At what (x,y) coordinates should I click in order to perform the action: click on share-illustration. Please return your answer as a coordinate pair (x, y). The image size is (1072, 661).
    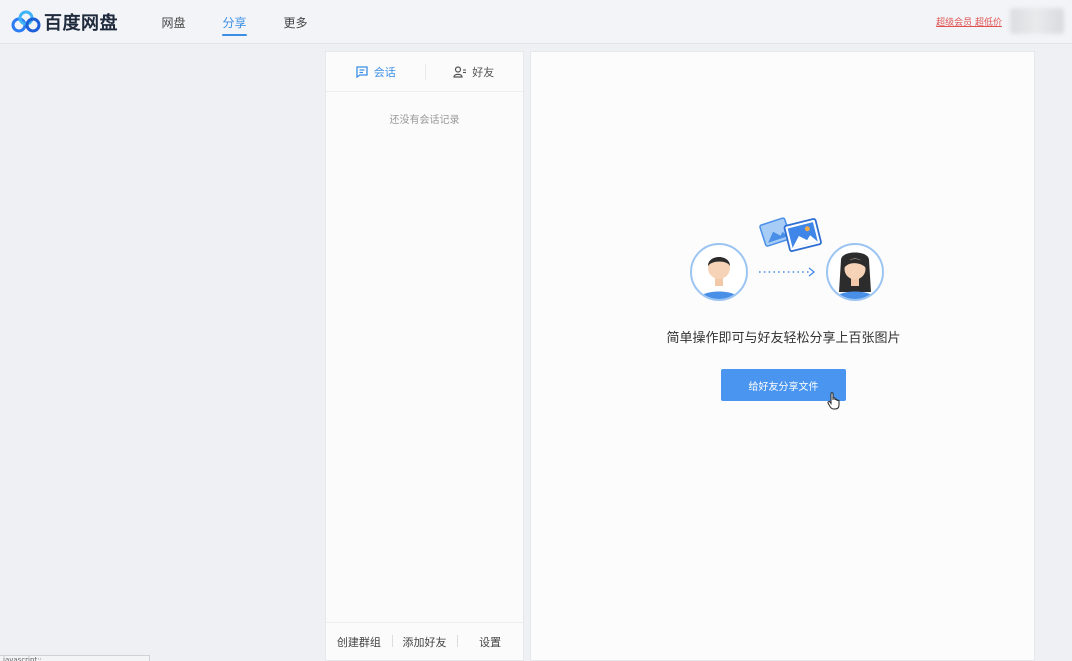
    Looking at the image, I should click on (787, 259).